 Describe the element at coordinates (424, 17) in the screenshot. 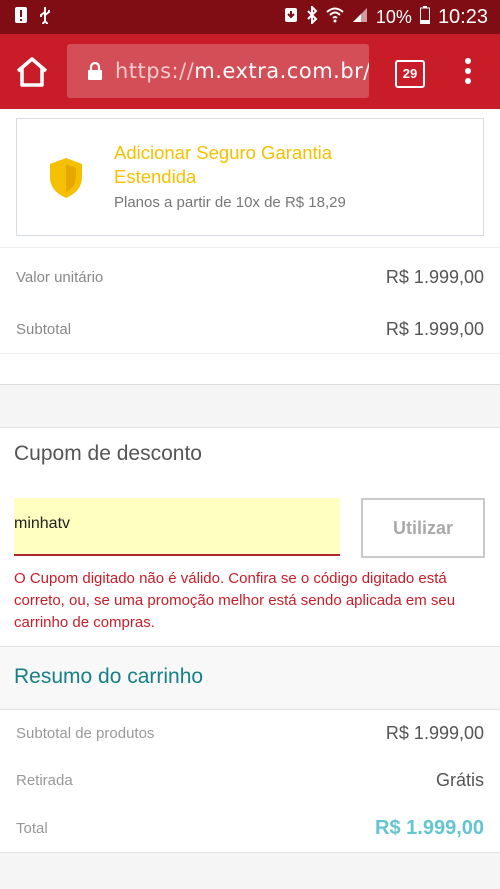

I see `battery-icon` at that location.